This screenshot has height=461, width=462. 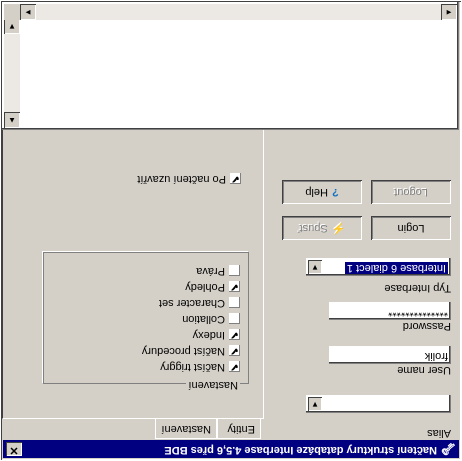 What do you see at coordinates (12, 12) in the screenshot?
I see `size-grip` at bounding box center [12, 12].